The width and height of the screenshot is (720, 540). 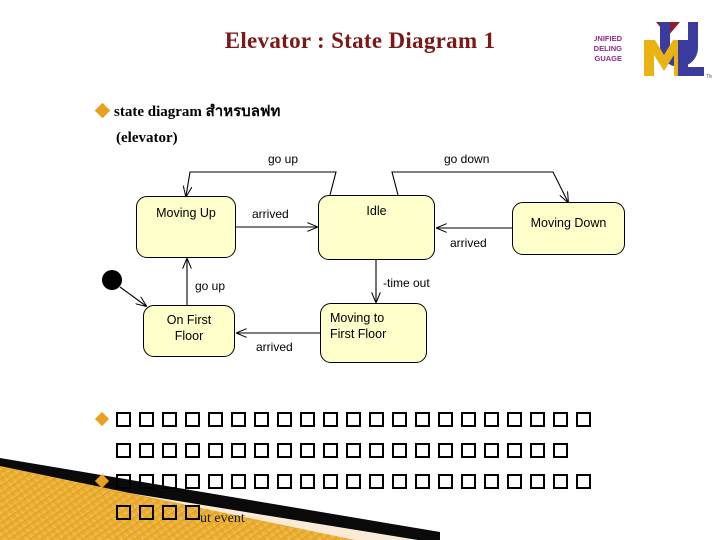 I want to click on edge-label-time-out: -time out, so click(x=406, y=283).